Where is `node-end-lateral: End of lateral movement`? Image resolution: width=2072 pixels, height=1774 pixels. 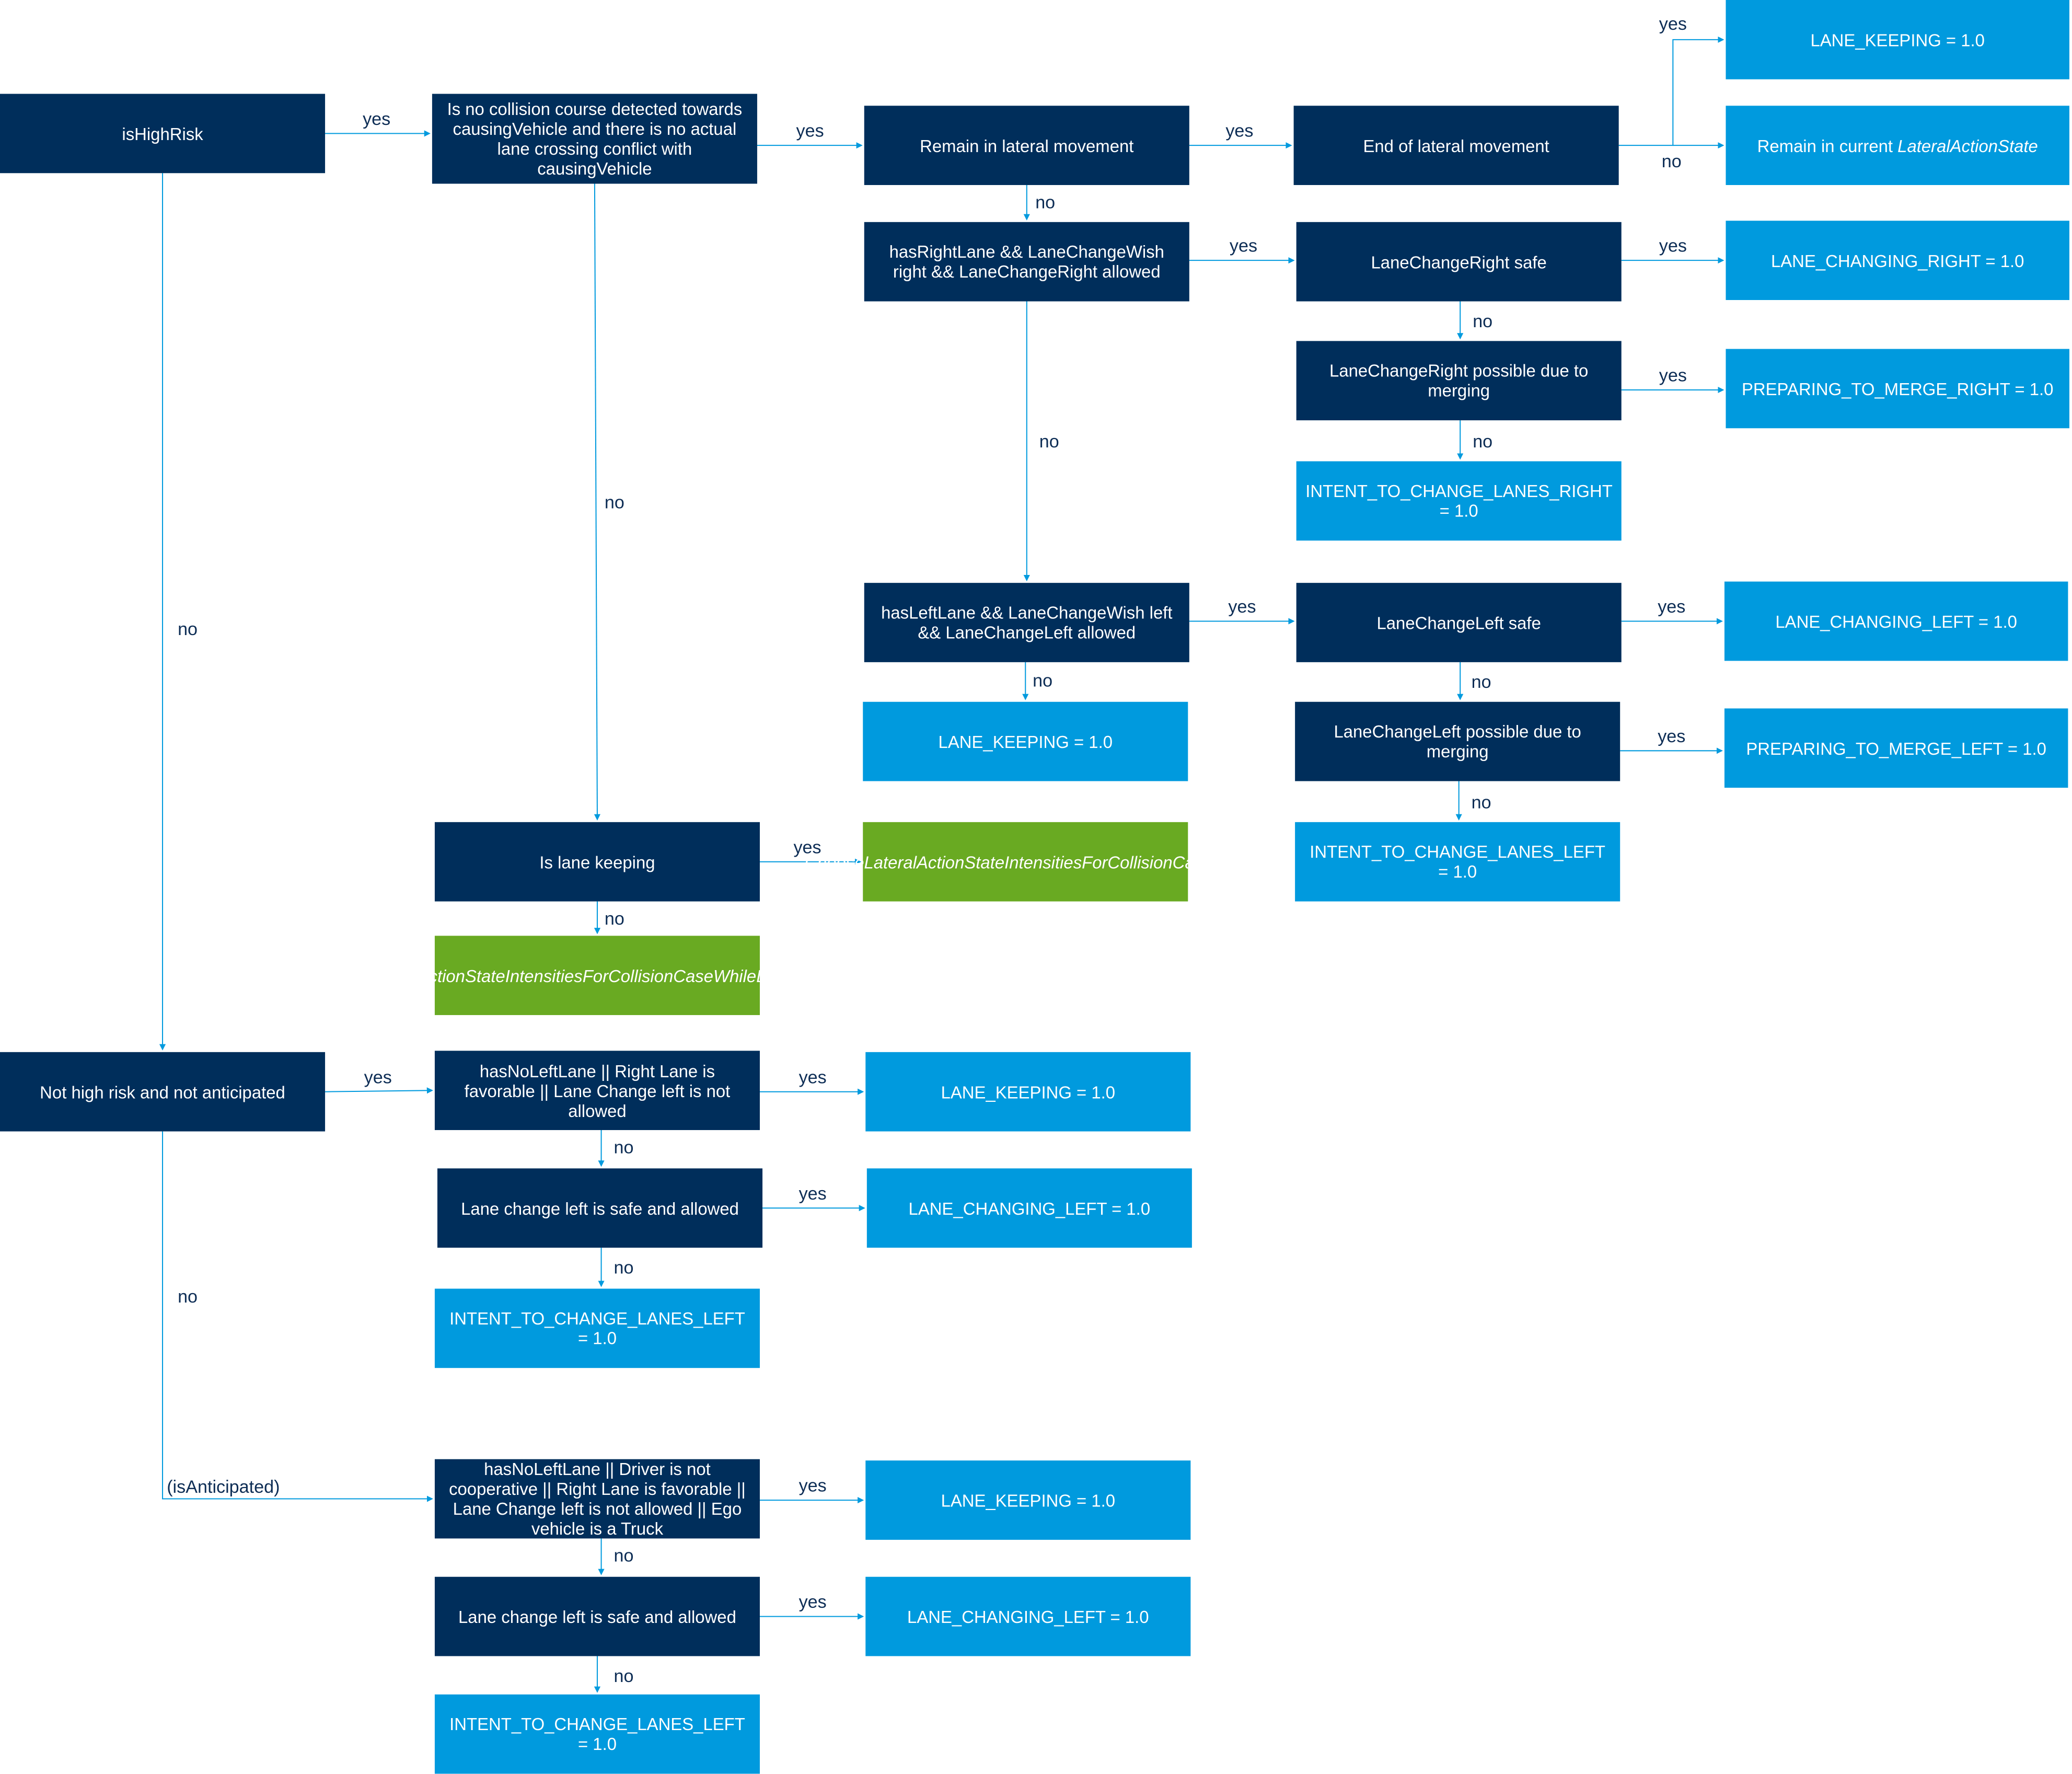
node-end-lateral: End of lateral movement is located at coordinates (1456, 146).